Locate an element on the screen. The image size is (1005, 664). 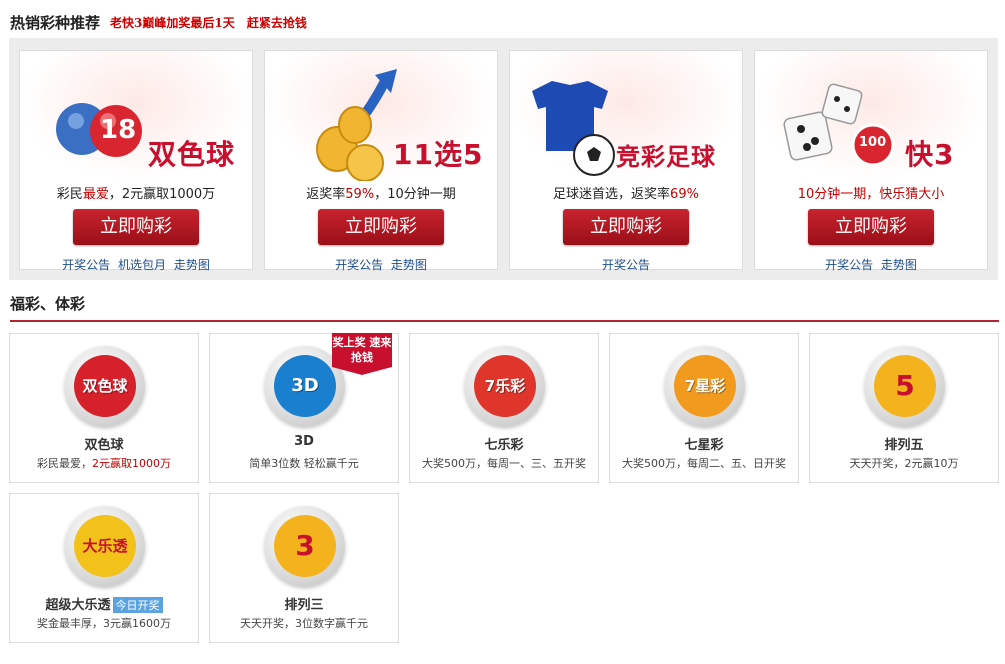
football-links: 开奖公告 is located at coordinates (626, 264).